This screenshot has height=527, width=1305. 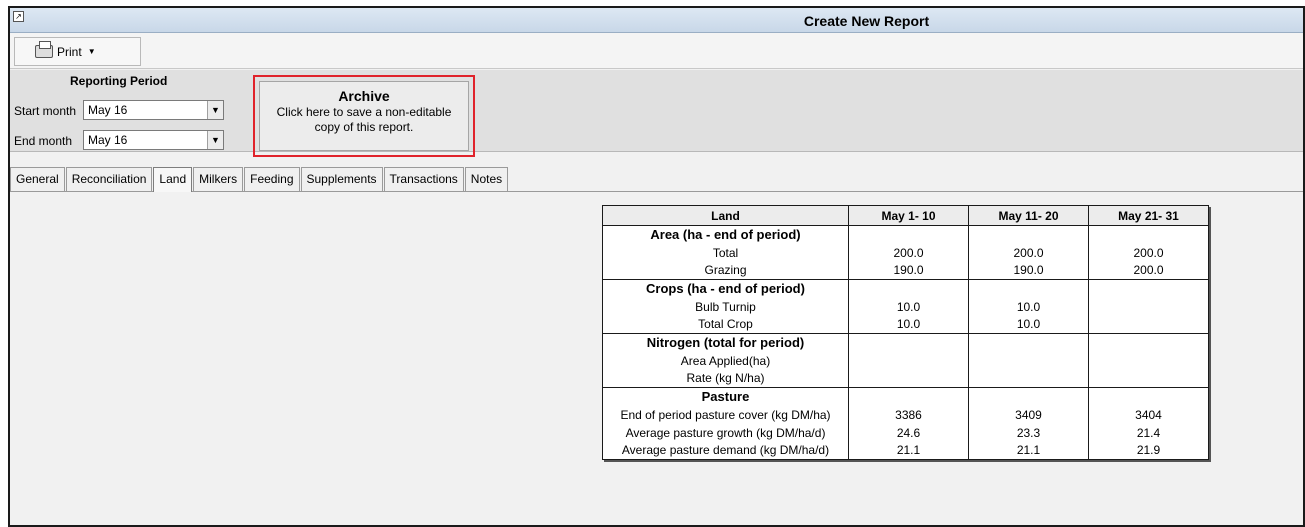 I want to click on toolbar: Print ▼, so click(x=656, y=51).